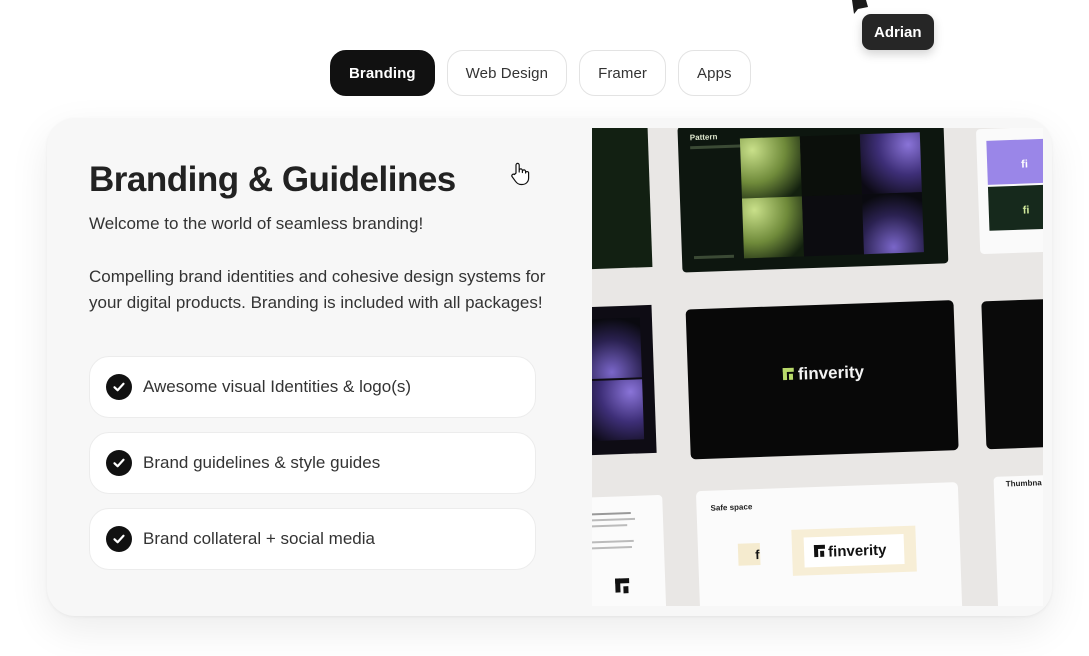  I want to click on card-title: Branding & Guidelines, so click(272, 179).